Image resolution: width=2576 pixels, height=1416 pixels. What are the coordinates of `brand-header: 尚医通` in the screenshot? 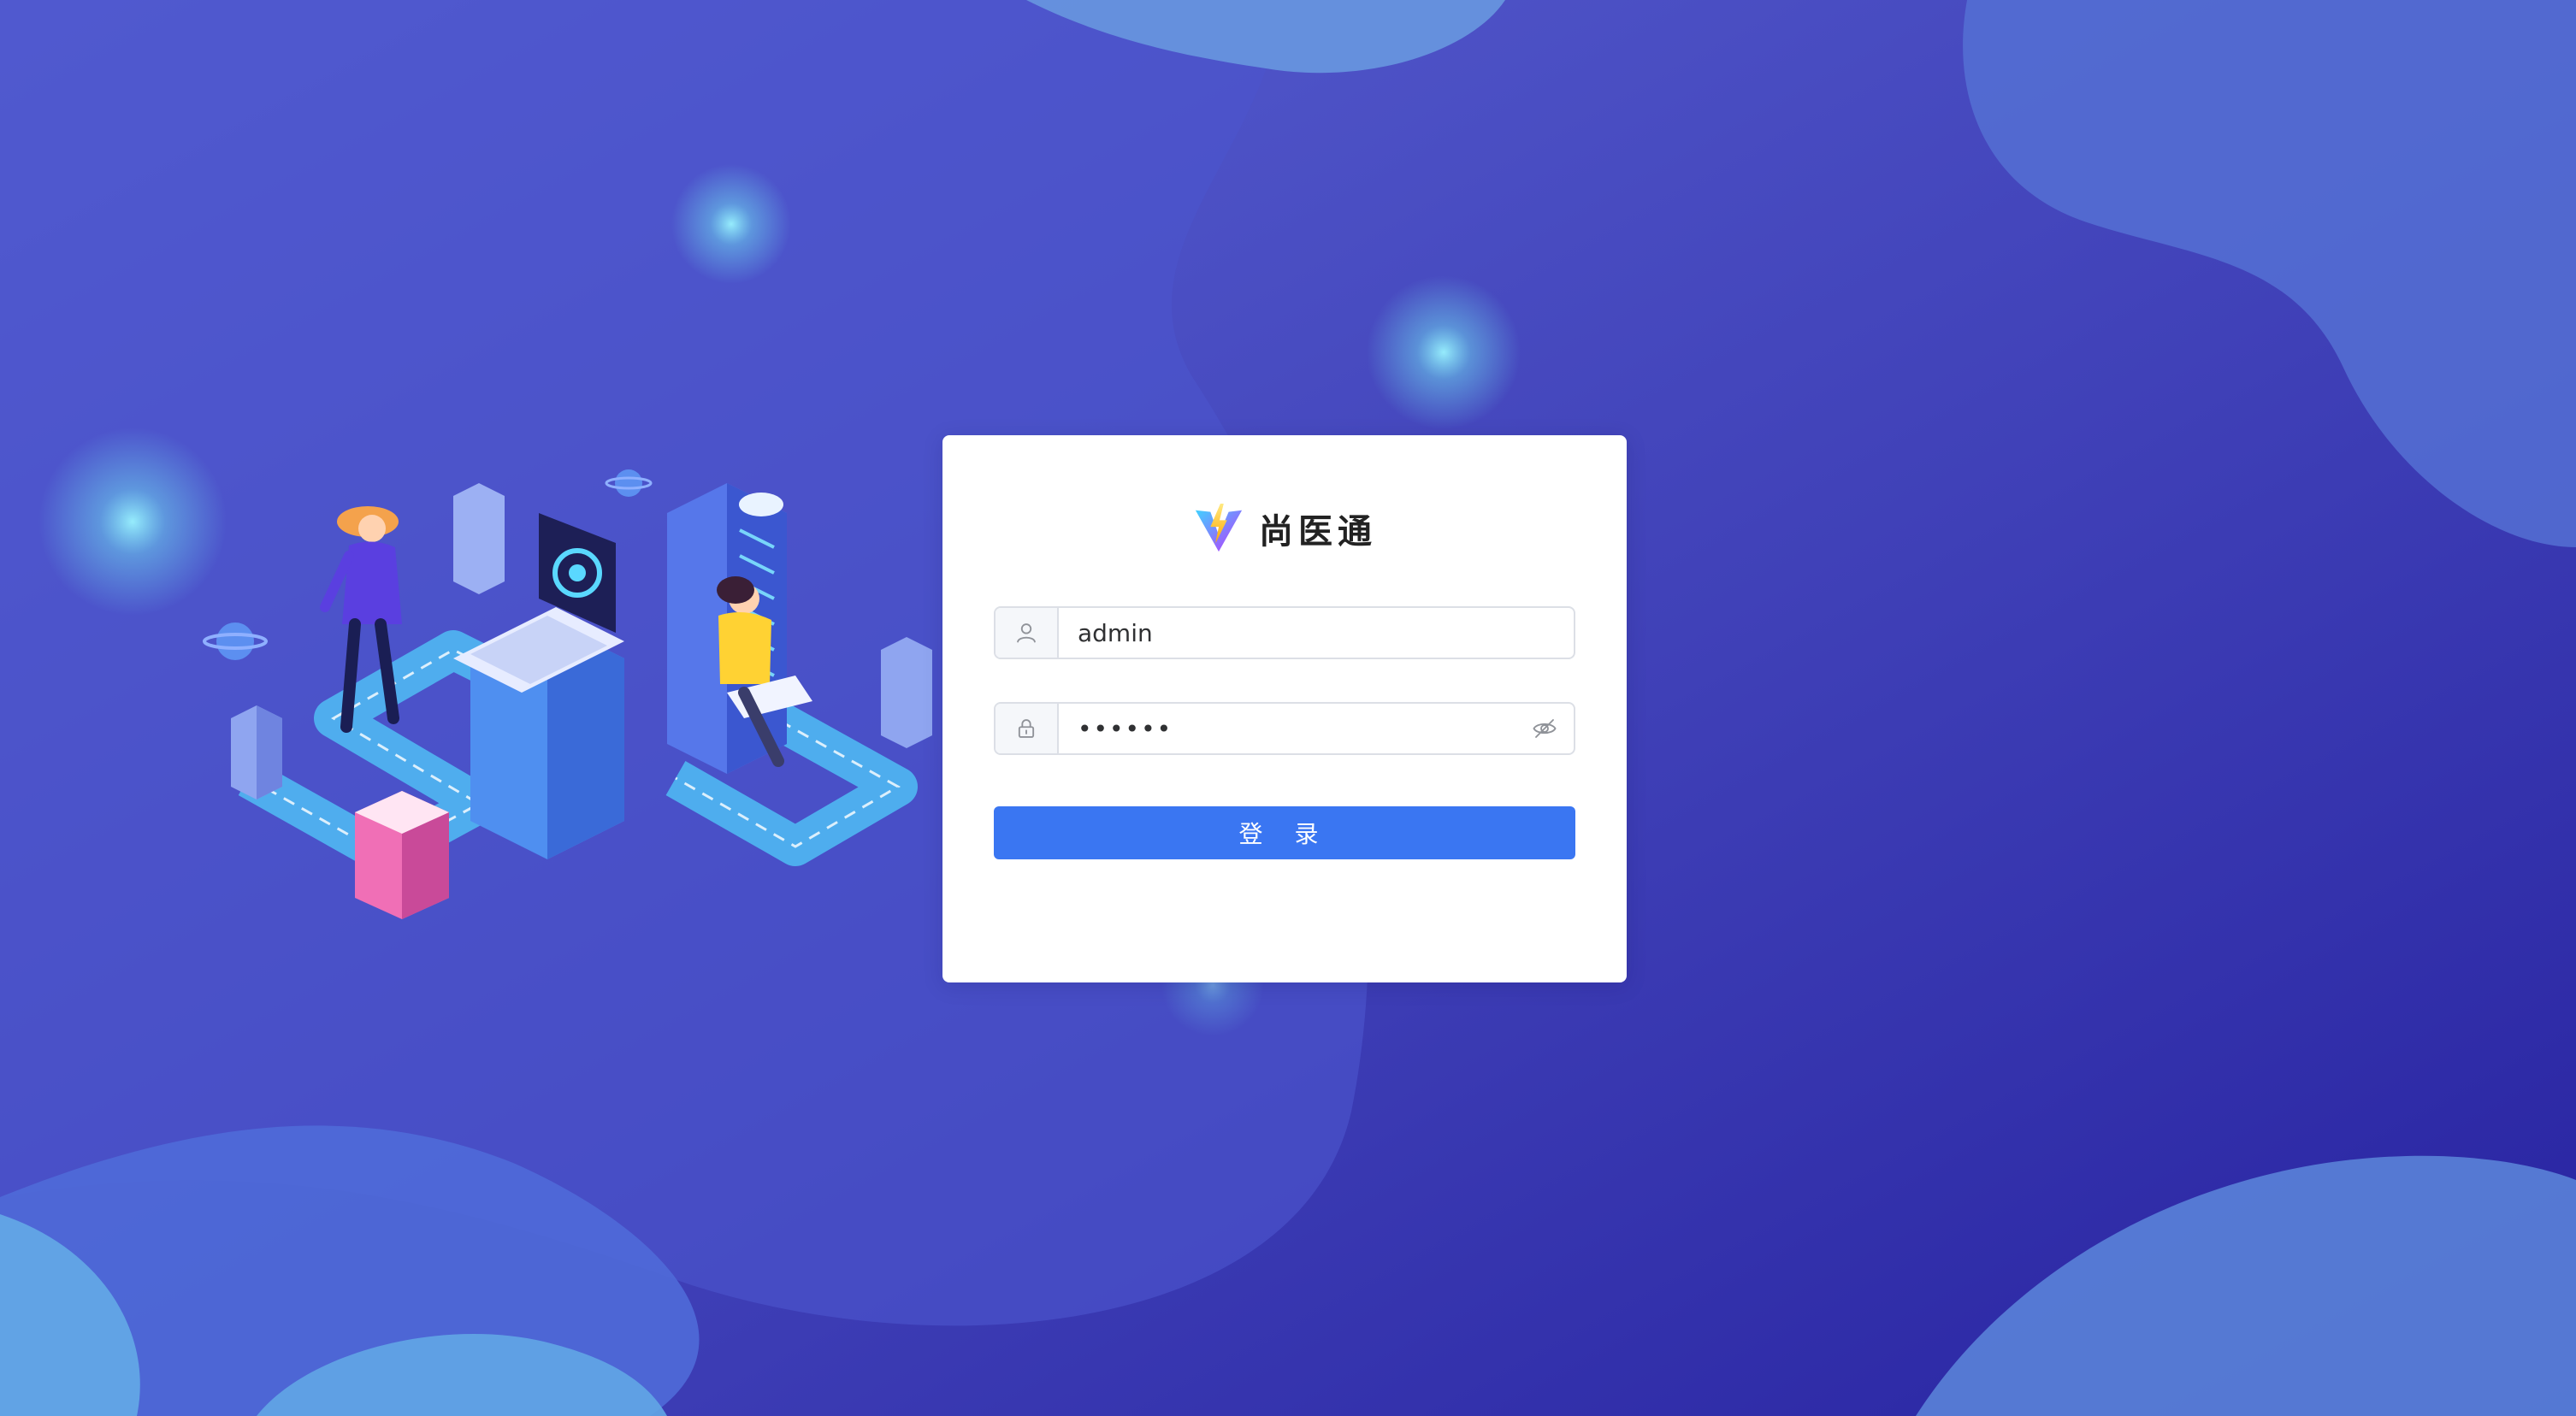 It's located at (1284, 528).